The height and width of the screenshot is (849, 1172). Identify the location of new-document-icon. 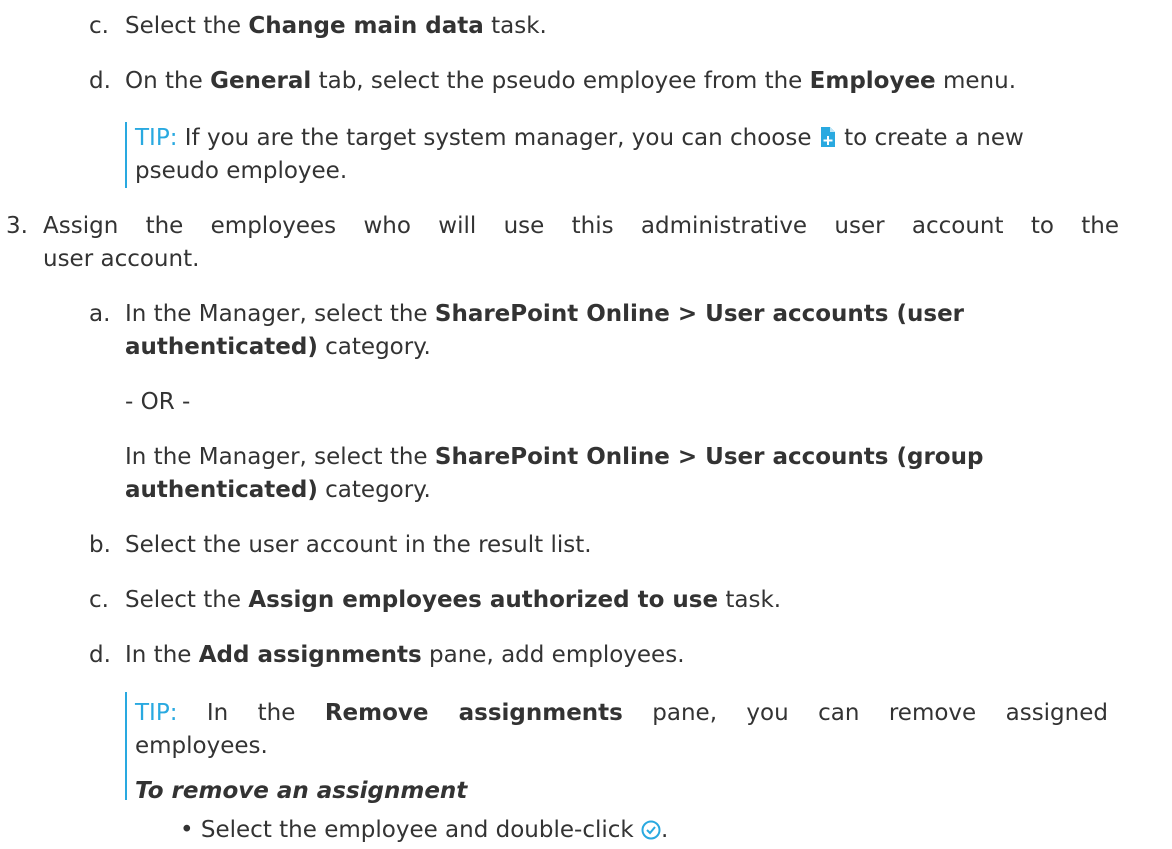
(828, 141).